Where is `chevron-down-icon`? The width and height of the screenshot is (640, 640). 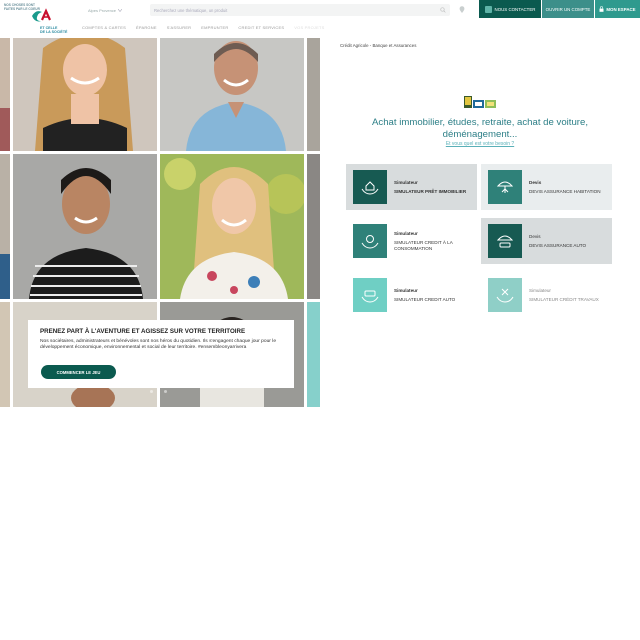 chevron-down-icon is located at coordinates (120, 10).